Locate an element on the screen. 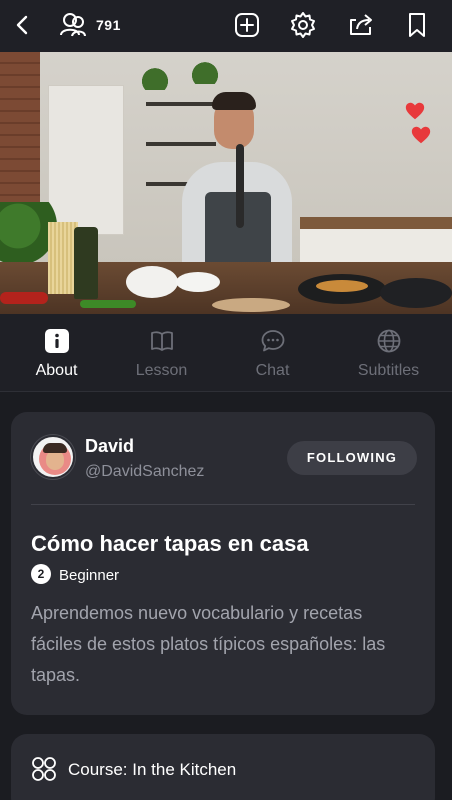  tab-label: Subtitles is located at coordinates (388, 370).